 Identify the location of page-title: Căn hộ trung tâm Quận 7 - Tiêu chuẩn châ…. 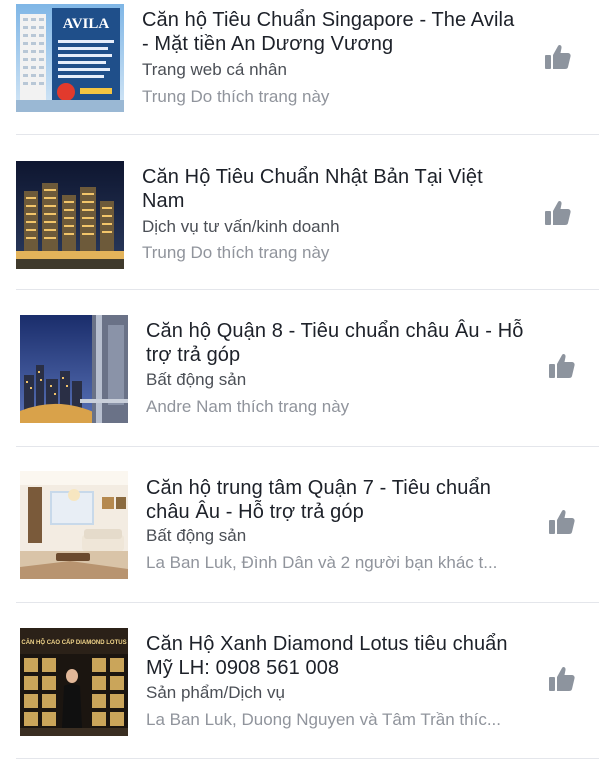
(336, 500).